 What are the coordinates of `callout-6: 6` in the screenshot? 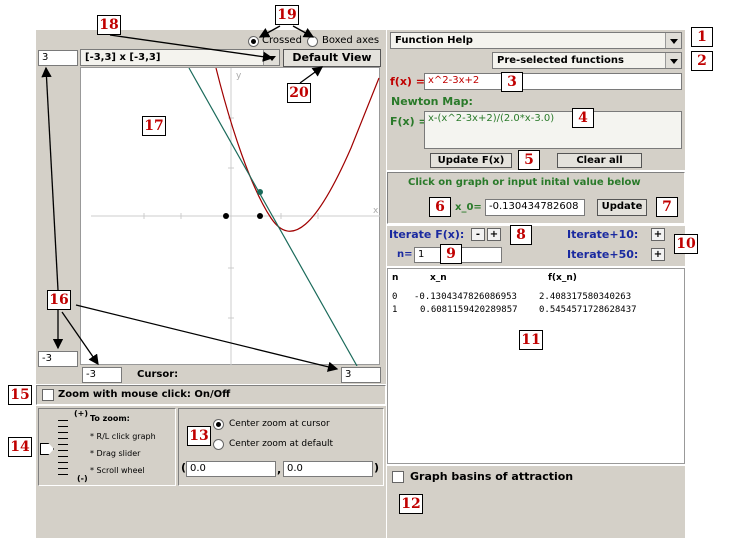 It's located at (440, 207).